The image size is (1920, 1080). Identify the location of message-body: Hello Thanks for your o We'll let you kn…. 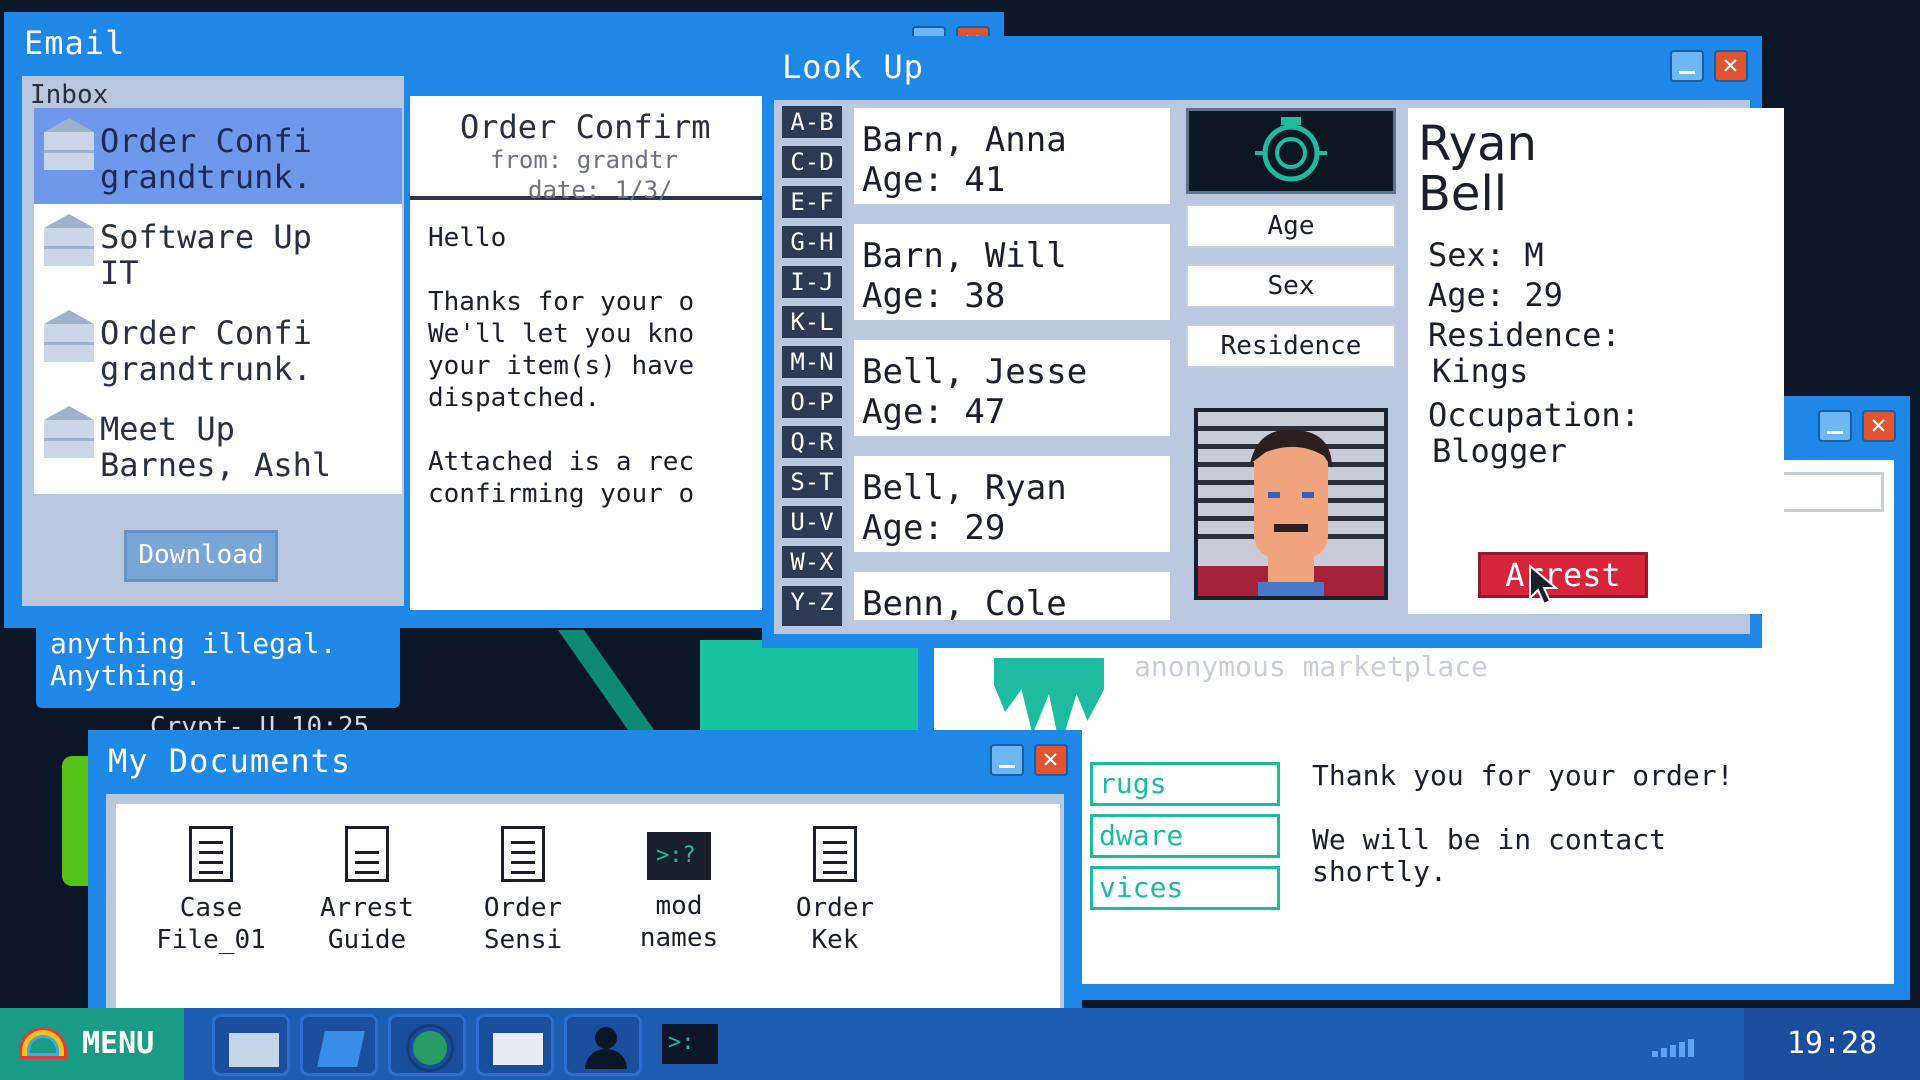
(561, 366).